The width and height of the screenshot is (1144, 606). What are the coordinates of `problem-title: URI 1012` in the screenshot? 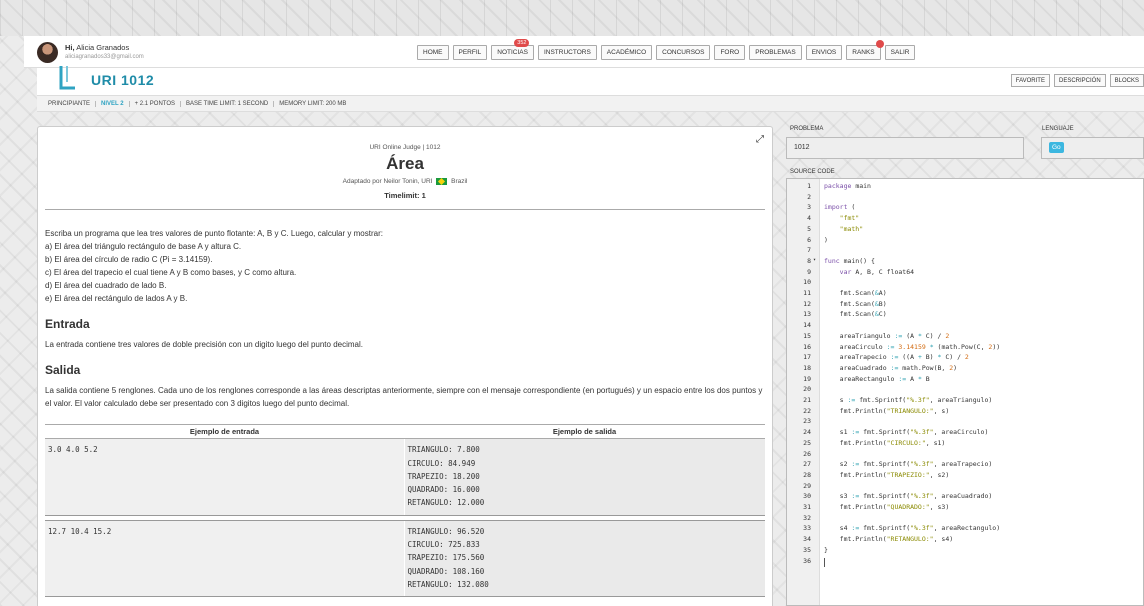 It's located at (123, 80).